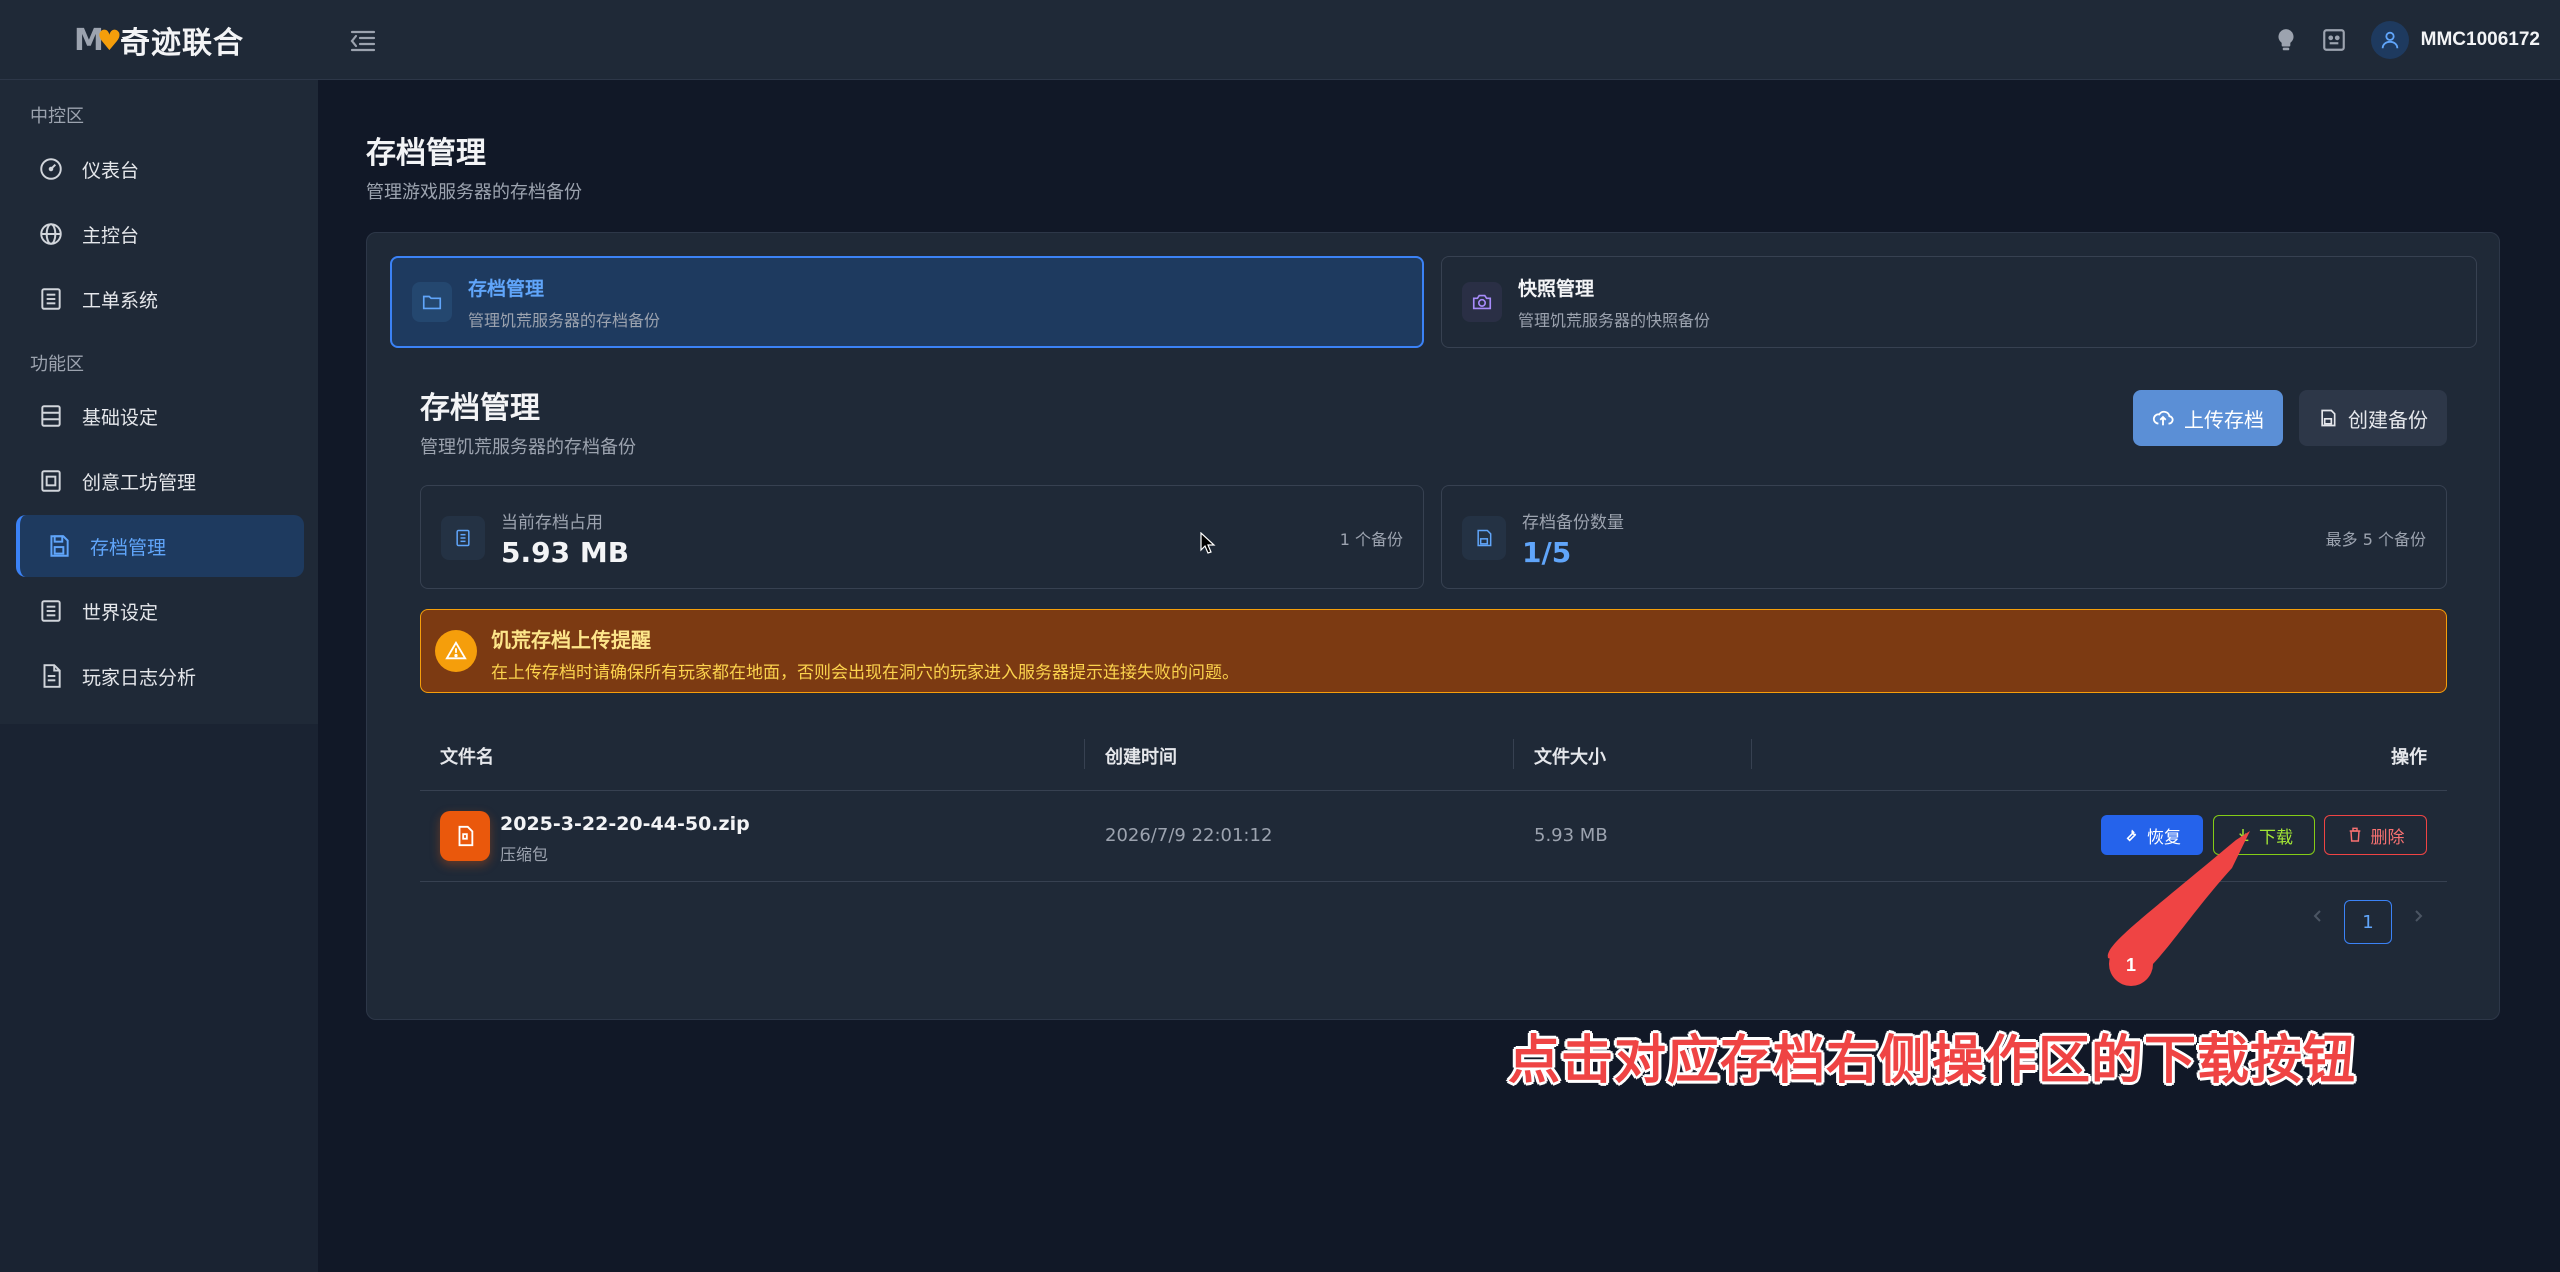  I want to click on sidebar-section-function: 功能区, so click(57, 364).